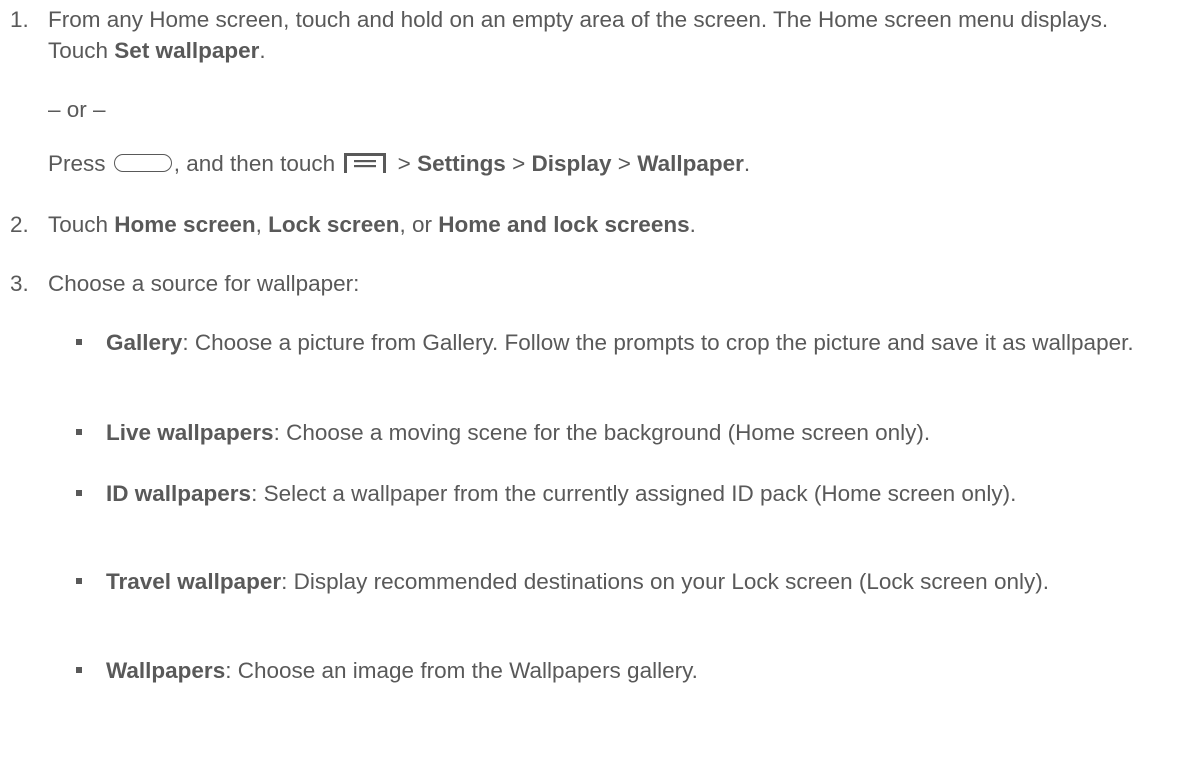  Describe the element at coordinates (77, 109) in the screenshot. I see `or-separator: – or –` at that location.